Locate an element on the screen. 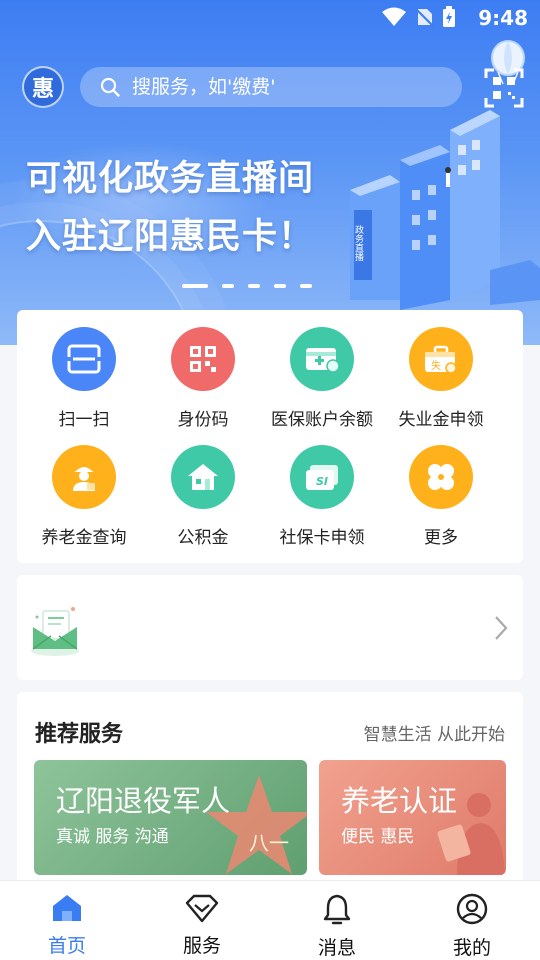 This screenshot has width=540, height=960. nav-profile: 我的 is located at coordinates (472, 926).